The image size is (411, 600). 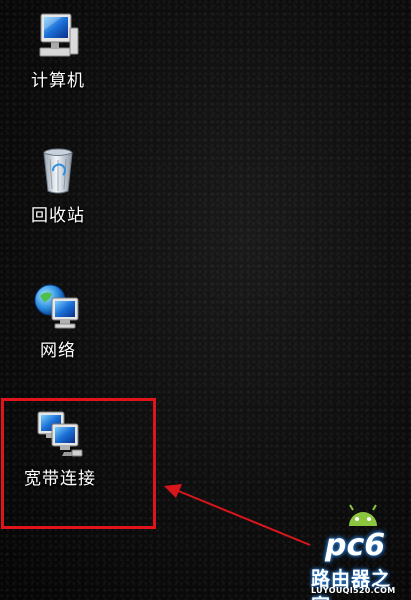 What do you see at coordinates (58, 81) in the screenshot?
I see `desktop-icon-label: 计算机` at bounding box center [58, 81].